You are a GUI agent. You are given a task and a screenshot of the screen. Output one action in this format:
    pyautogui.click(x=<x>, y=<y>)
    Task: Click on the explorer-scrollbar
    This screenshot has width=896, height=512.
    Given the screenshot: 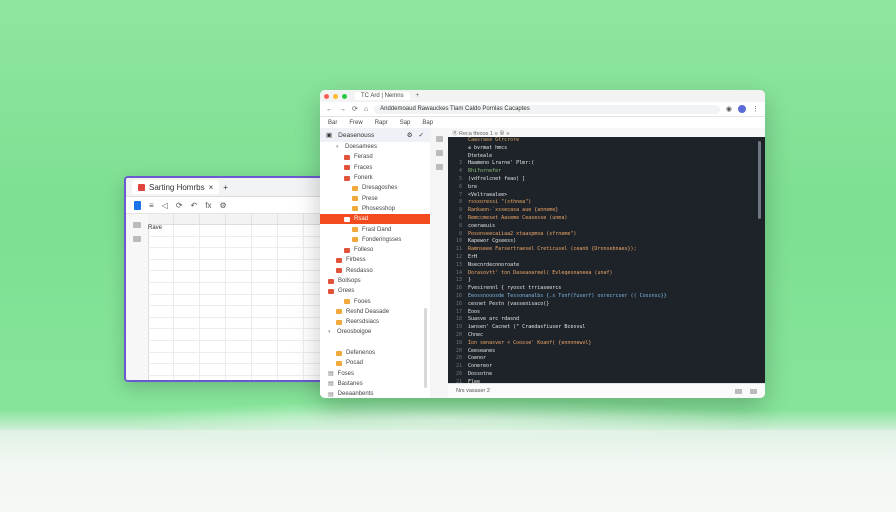 What is the action you would take?
    pyautogui.click(x=425, y=348)
    